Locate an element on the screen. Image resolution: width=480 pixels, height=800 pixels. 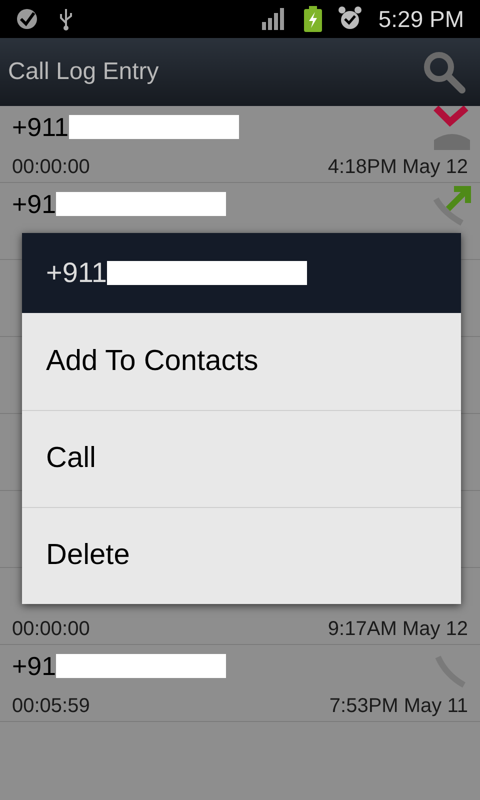
screen-title: Call Log Entry is located at coordinates (84, 72).